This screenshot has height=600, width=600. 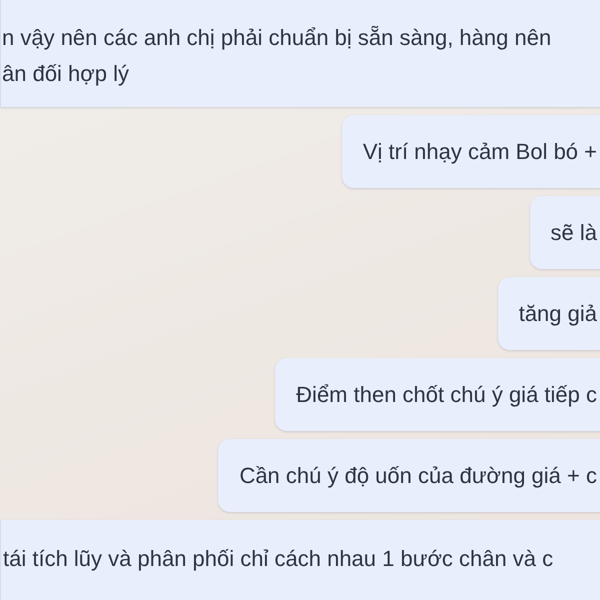 What do you see at coordinates (418, 475) in the screenshot?
I see `message-text: Cần chú ý độ uốn của đường giá + c` at bounding box center [418, 475].